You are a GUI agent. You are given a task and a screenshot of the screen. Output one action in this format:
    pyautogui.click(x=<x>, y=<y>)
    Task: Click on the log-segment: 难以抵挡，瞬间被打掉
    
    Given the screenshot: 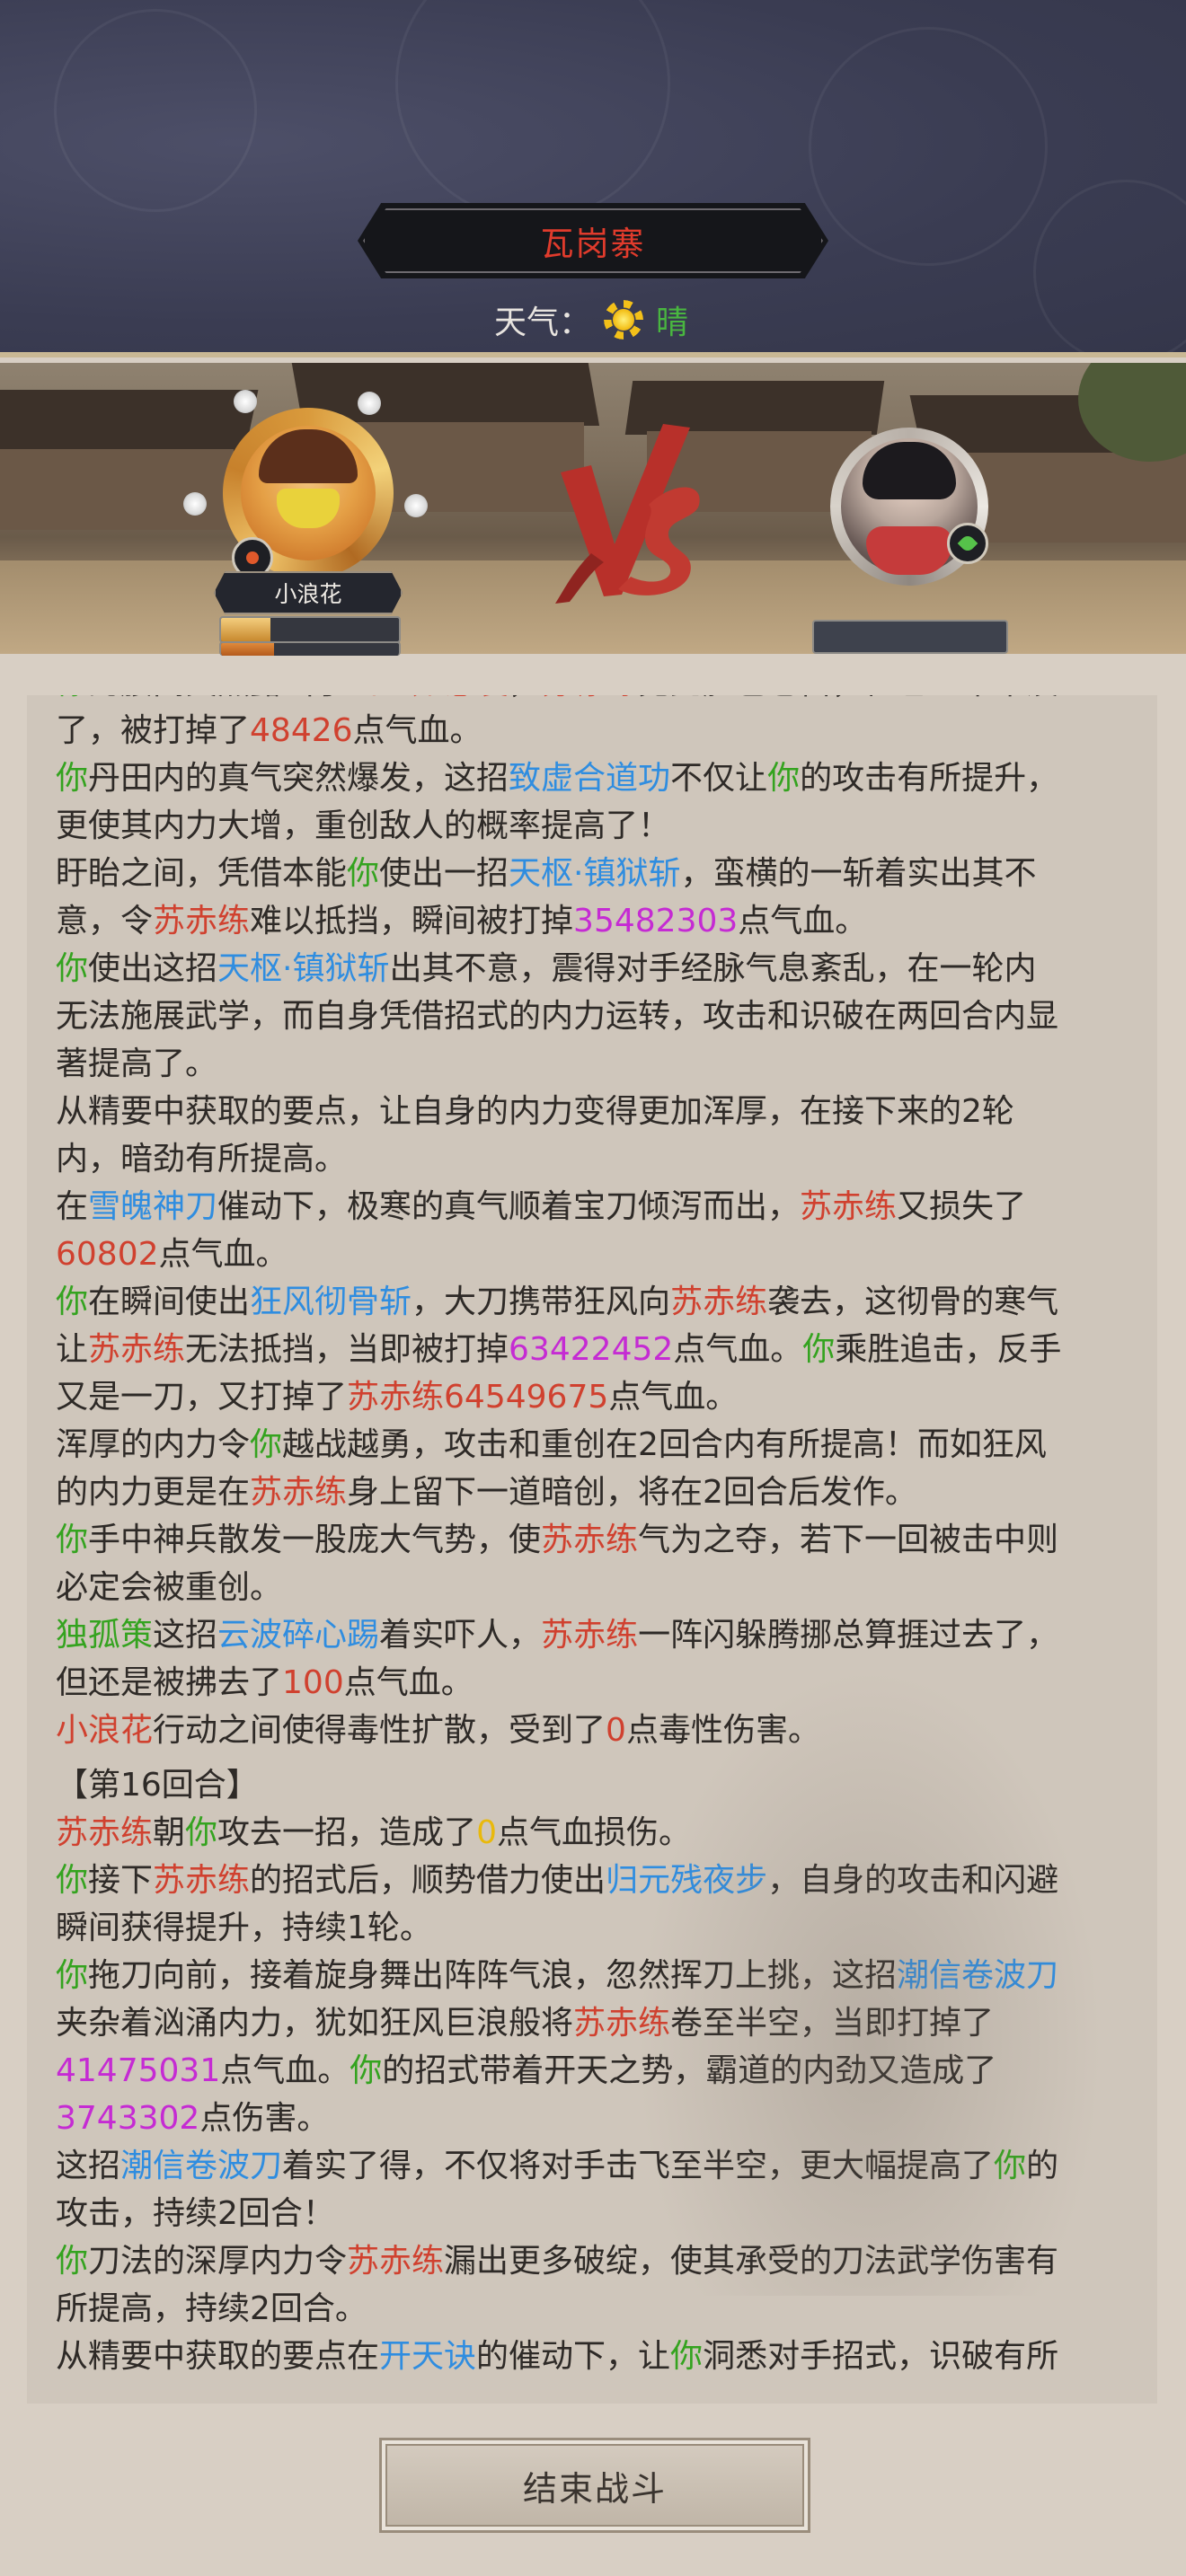 What is the action you would take?
    pyautogui.click(x=412, y=921)
    